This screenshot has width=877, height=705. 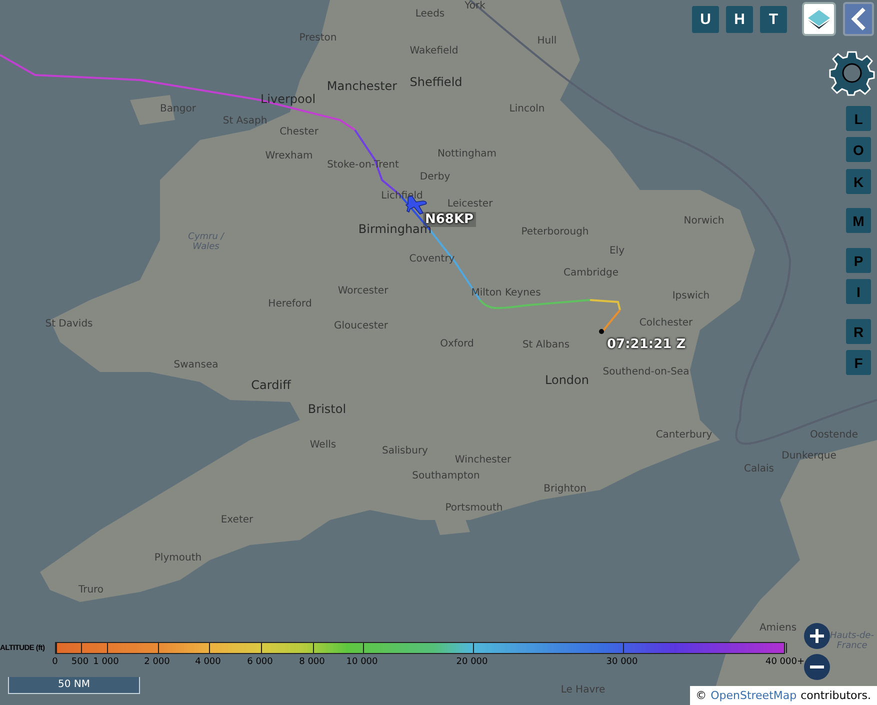 I want to click on place-label: Le Havre, so click(x=583, y=690).